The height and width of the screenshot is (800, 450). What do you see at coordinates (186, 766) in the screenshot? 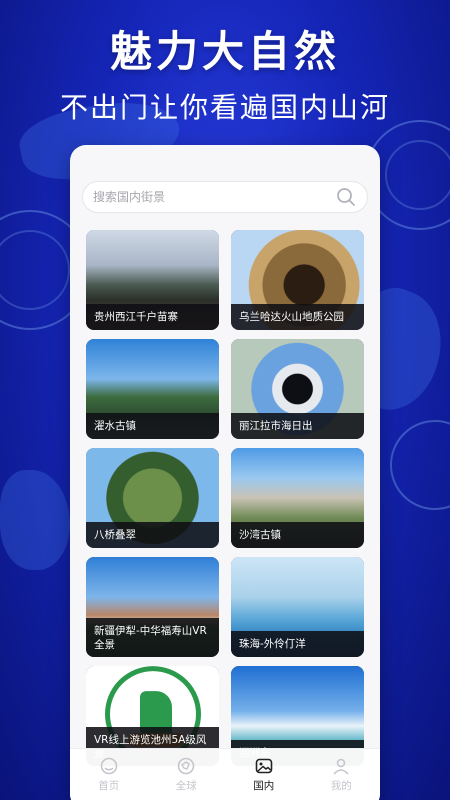
I see `globe-icon` at bounding box center [186, 766].